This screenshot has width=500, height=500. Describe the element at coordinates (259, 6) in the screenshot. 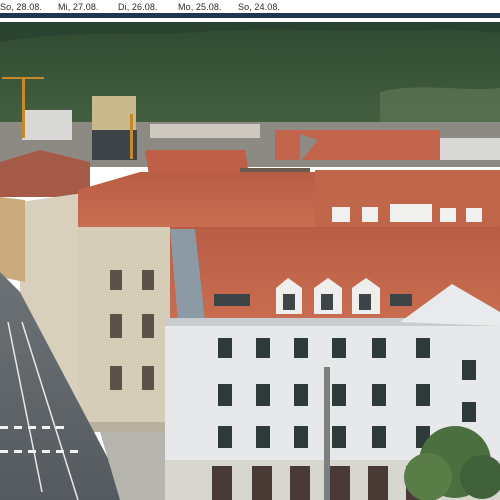

I see `date-tab-label: So, 24.08.` at that location.